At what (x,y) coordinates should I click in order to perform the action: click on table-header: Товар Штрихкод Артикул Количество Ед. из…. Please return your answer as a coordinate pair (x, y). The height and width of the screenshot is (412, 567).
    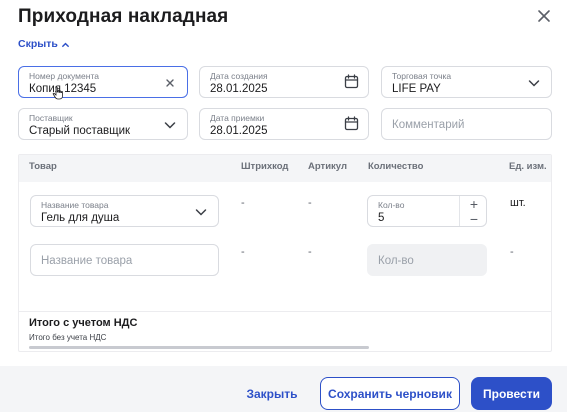
    Looking at the image, I should click on (285, 168).